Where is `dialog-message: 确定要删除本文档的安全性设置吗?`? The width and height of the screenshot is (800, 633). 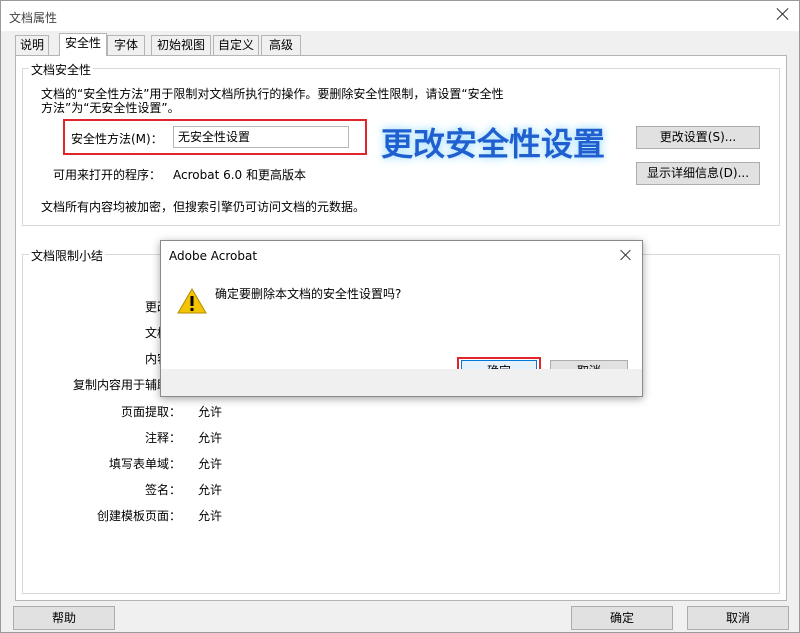 dialog-message: 确定要删除本文档的安全性设置吗? is located at coordinates (308, 294).